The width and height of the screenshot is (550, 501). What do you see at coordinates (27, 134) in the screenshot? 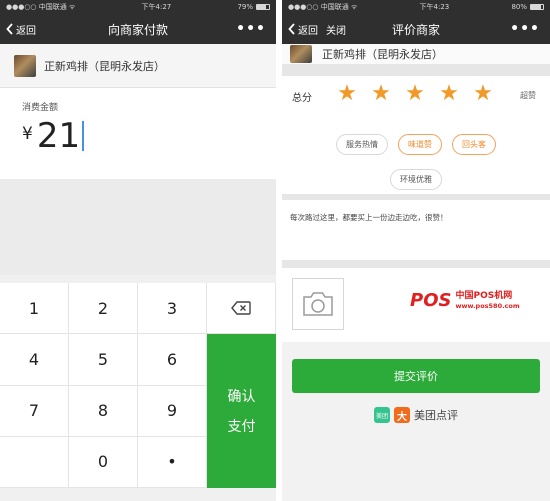
I see `currency-symbol: ¥` at bounding box center [27, 134].